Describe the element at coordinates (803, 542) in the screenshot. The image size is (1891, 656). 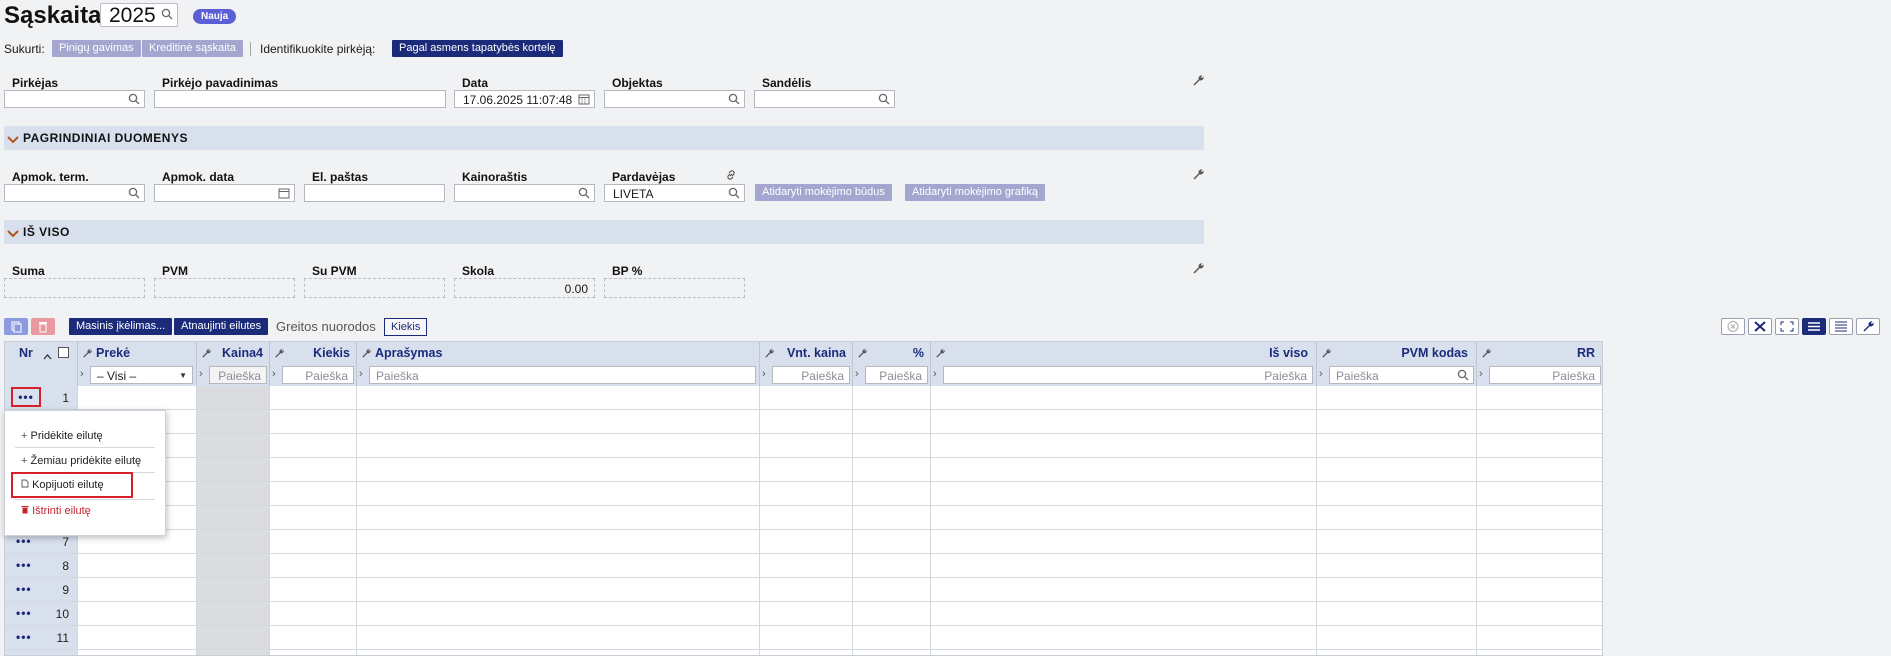
I see `table-row: ••• 7` at that location.